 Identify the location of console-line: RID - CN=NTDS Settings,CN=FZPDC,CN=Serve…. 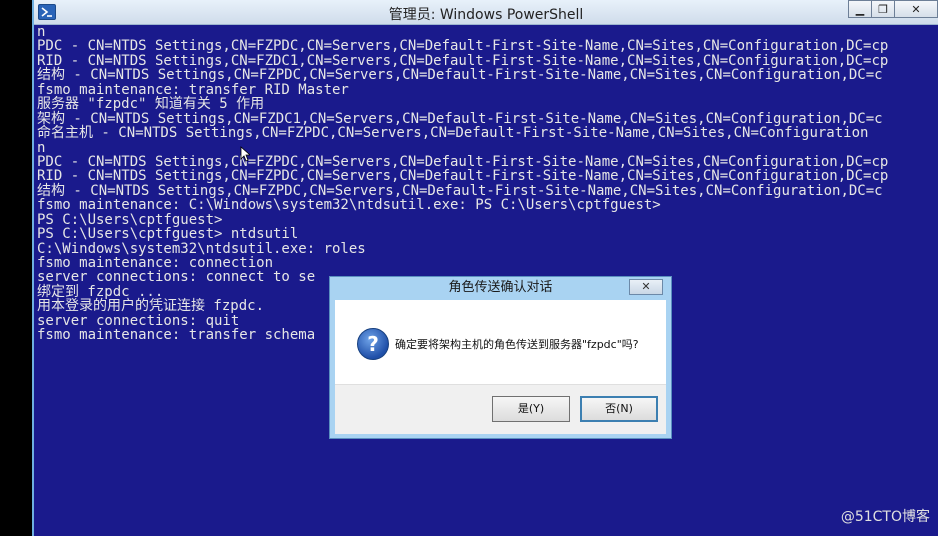
(463, 176).